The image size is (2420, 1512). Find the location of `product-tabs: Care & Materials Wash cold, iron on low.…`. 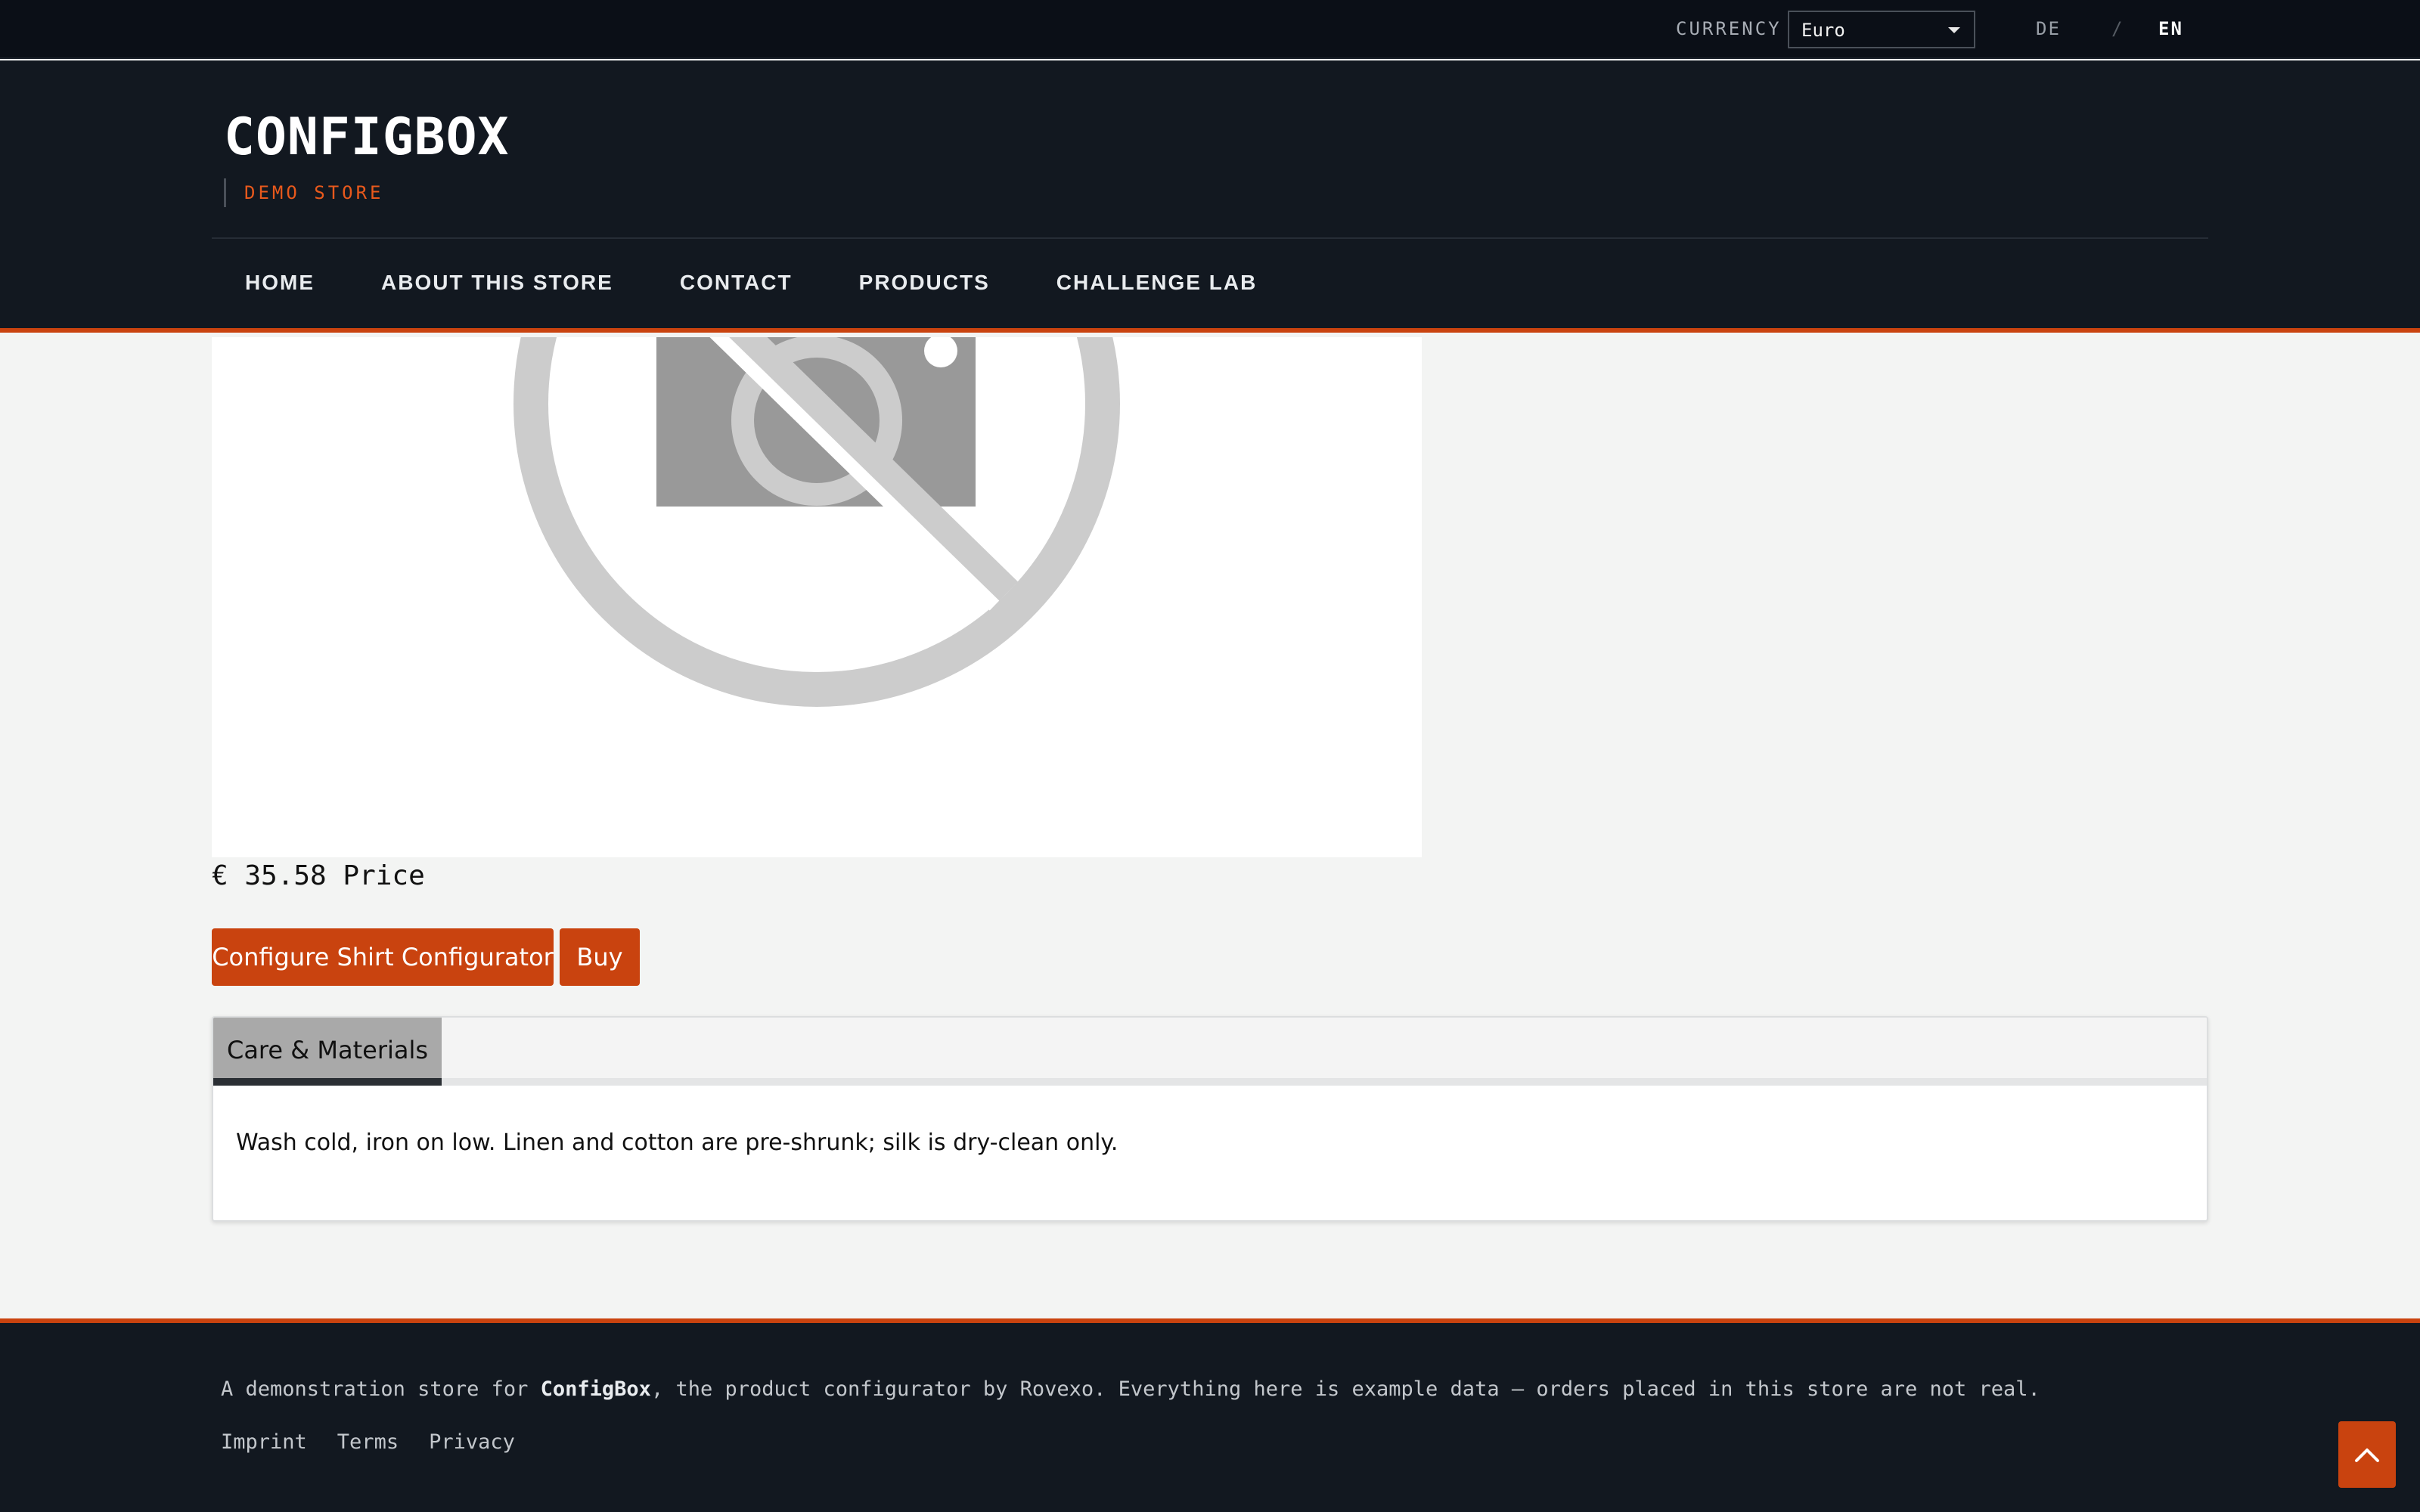

product-tabs: Care & Materials Wash cold, iron on low.… is located at coordinates (1210, 1119).